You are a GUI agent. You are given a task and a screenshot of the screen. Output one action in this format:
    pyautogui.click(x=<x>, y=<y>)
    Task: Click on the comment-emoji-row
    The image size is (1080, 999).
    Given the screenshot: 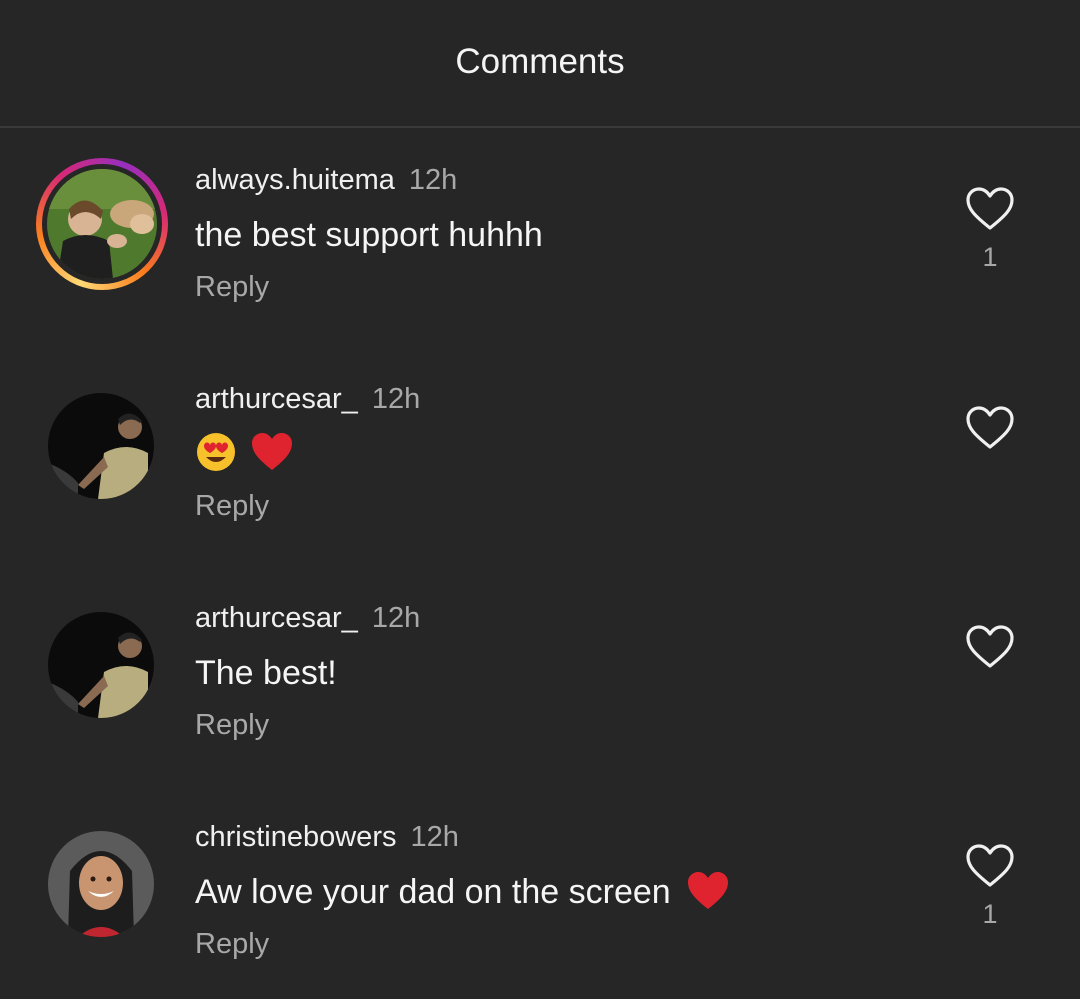 What is the action you would take?
    pyautogui.click(x=246, y=452)
    